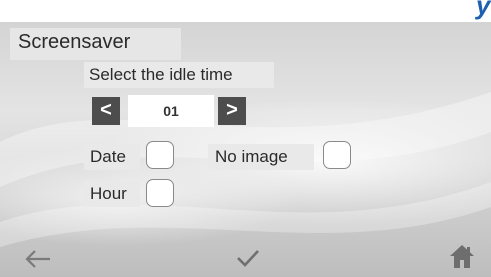 The width and height of the screenshot is (491, 277). I want to click on idle-time-value: 01, so click(171, 111).